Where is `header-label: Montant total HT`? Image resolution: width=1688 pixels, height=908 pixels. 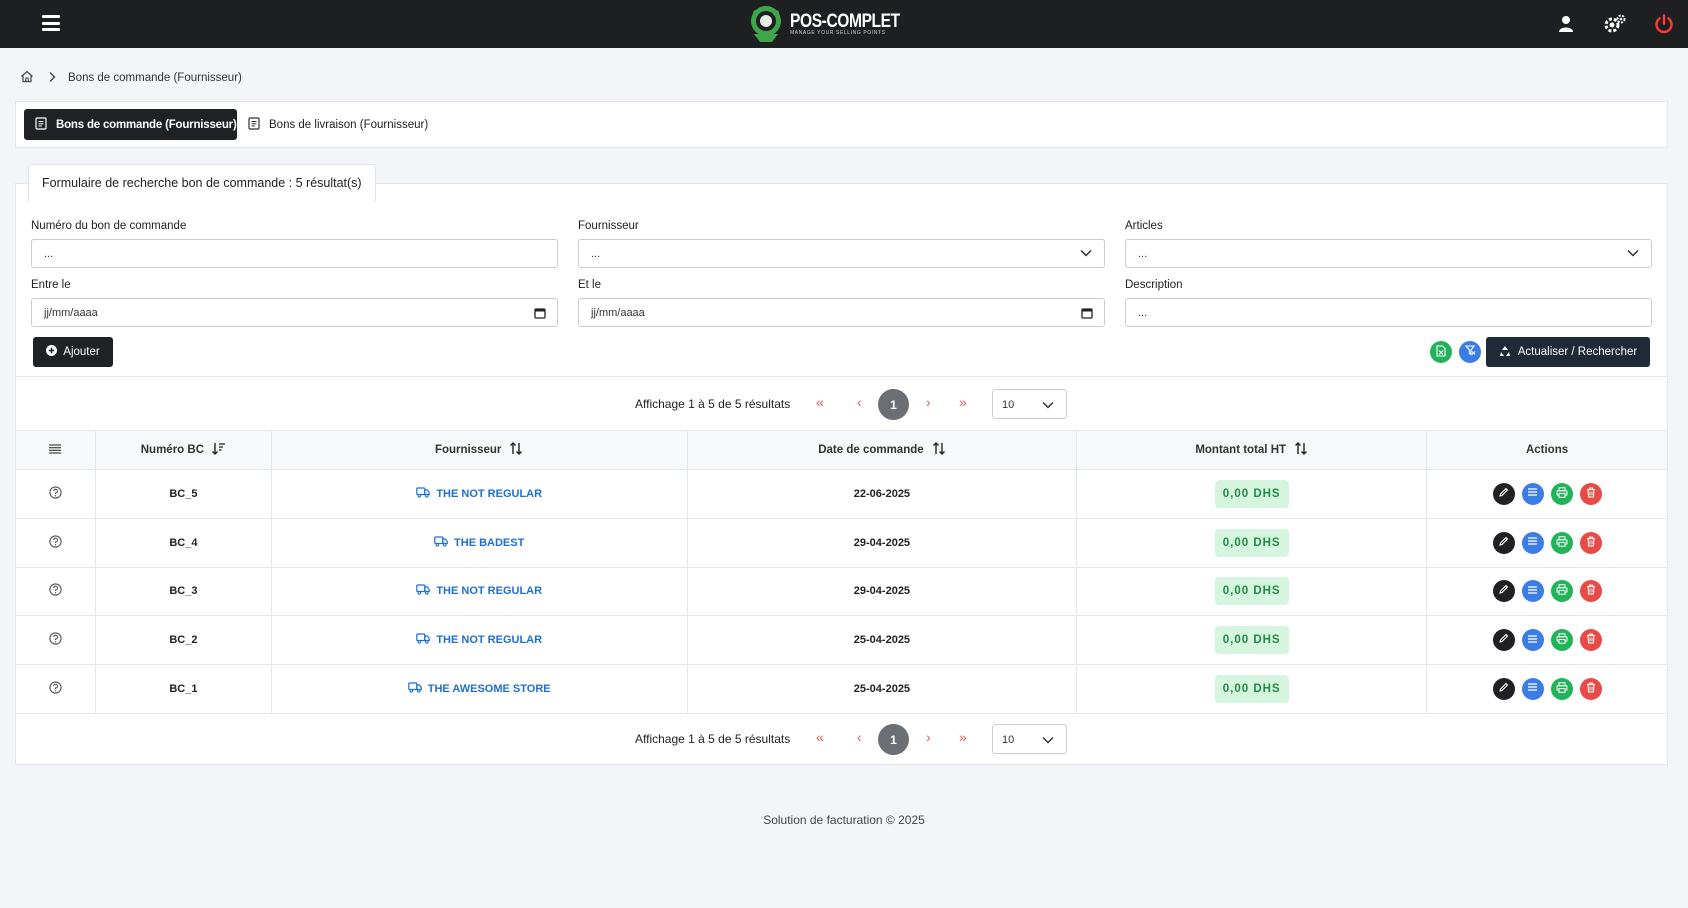 header-label: Montant total HT is located at coordinates (1241, 450).